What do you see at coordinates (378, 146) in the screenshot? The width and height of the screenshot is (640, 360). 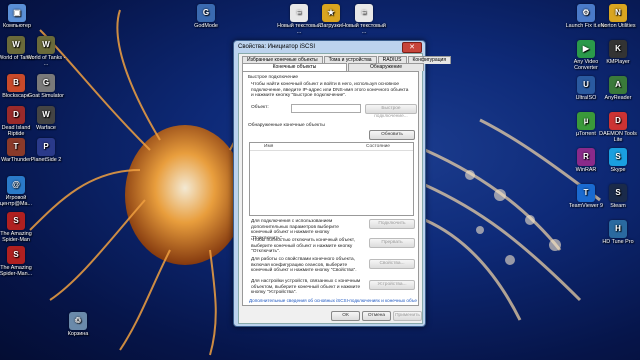 I see `col-status: Состояние` at bounding box center [378, 146].